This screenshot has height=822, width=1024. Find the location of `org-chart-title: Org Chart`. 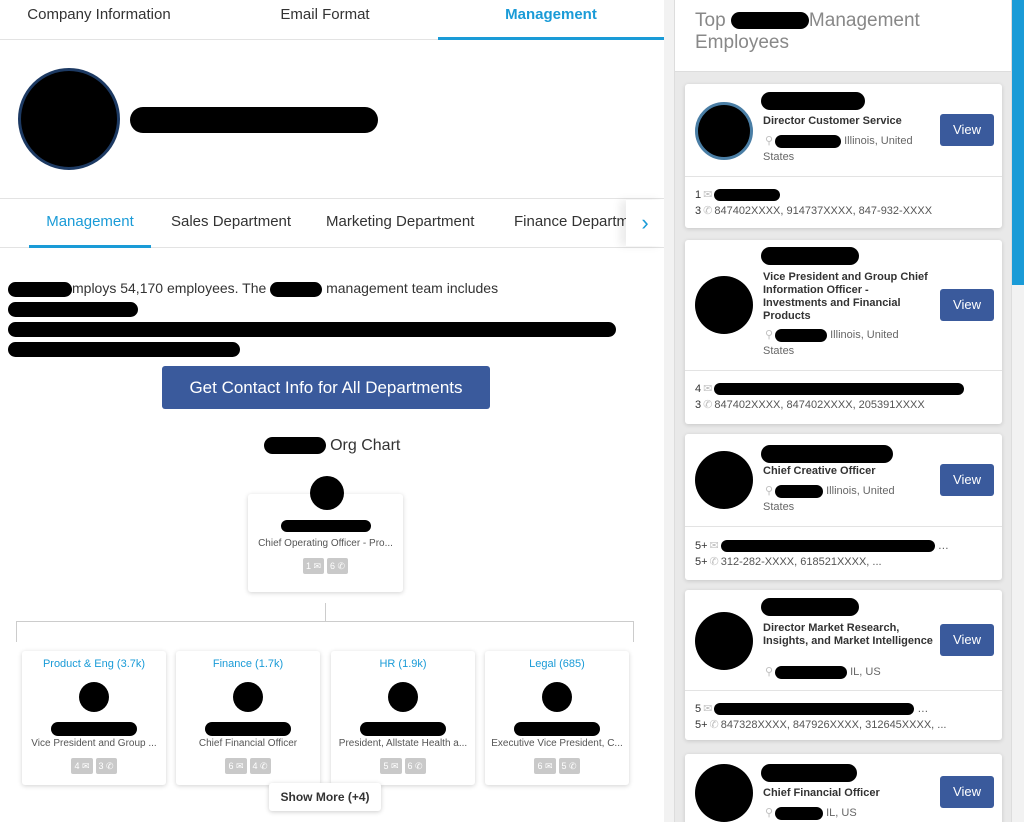

org-chart-title: Org Chart is located at coordinates (332, 446).